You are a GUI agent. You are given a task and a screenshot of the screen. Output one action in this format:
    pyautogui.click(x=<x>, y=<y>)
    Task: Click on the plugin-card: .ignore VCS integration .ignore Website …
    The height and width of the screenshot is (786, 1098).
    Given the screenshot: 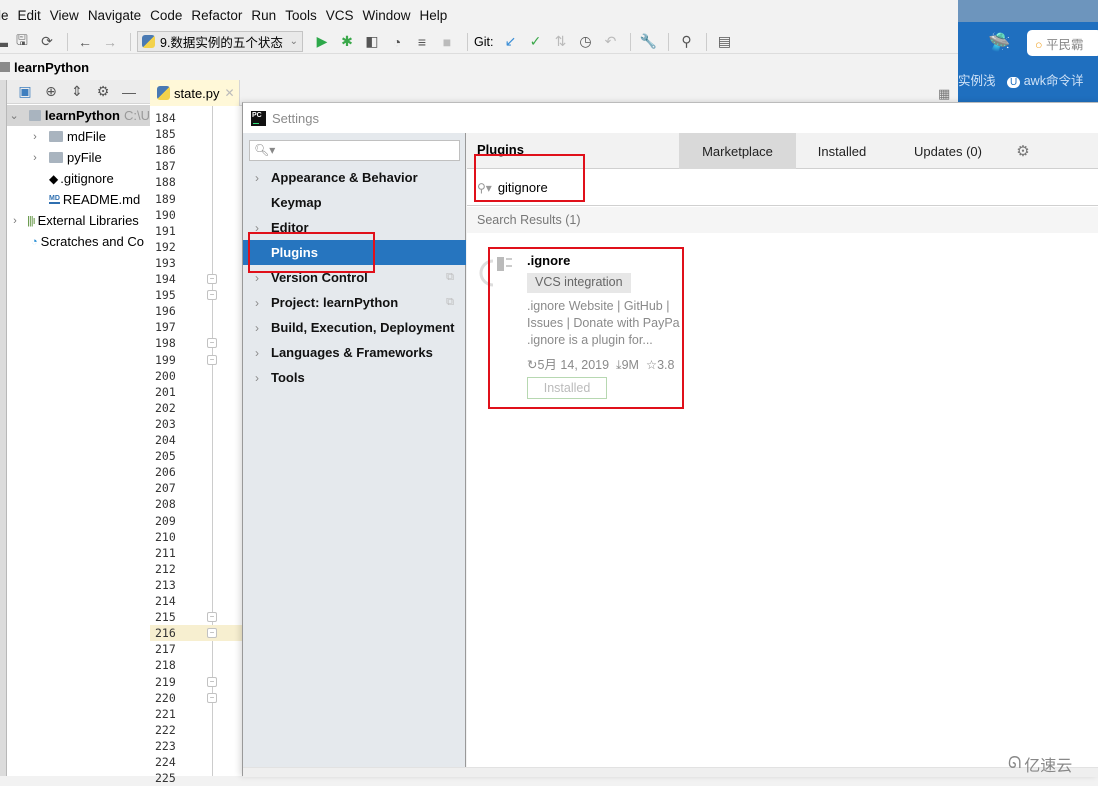 What is the action you would take?
    pyautogui.click(x=585, y=328)
    